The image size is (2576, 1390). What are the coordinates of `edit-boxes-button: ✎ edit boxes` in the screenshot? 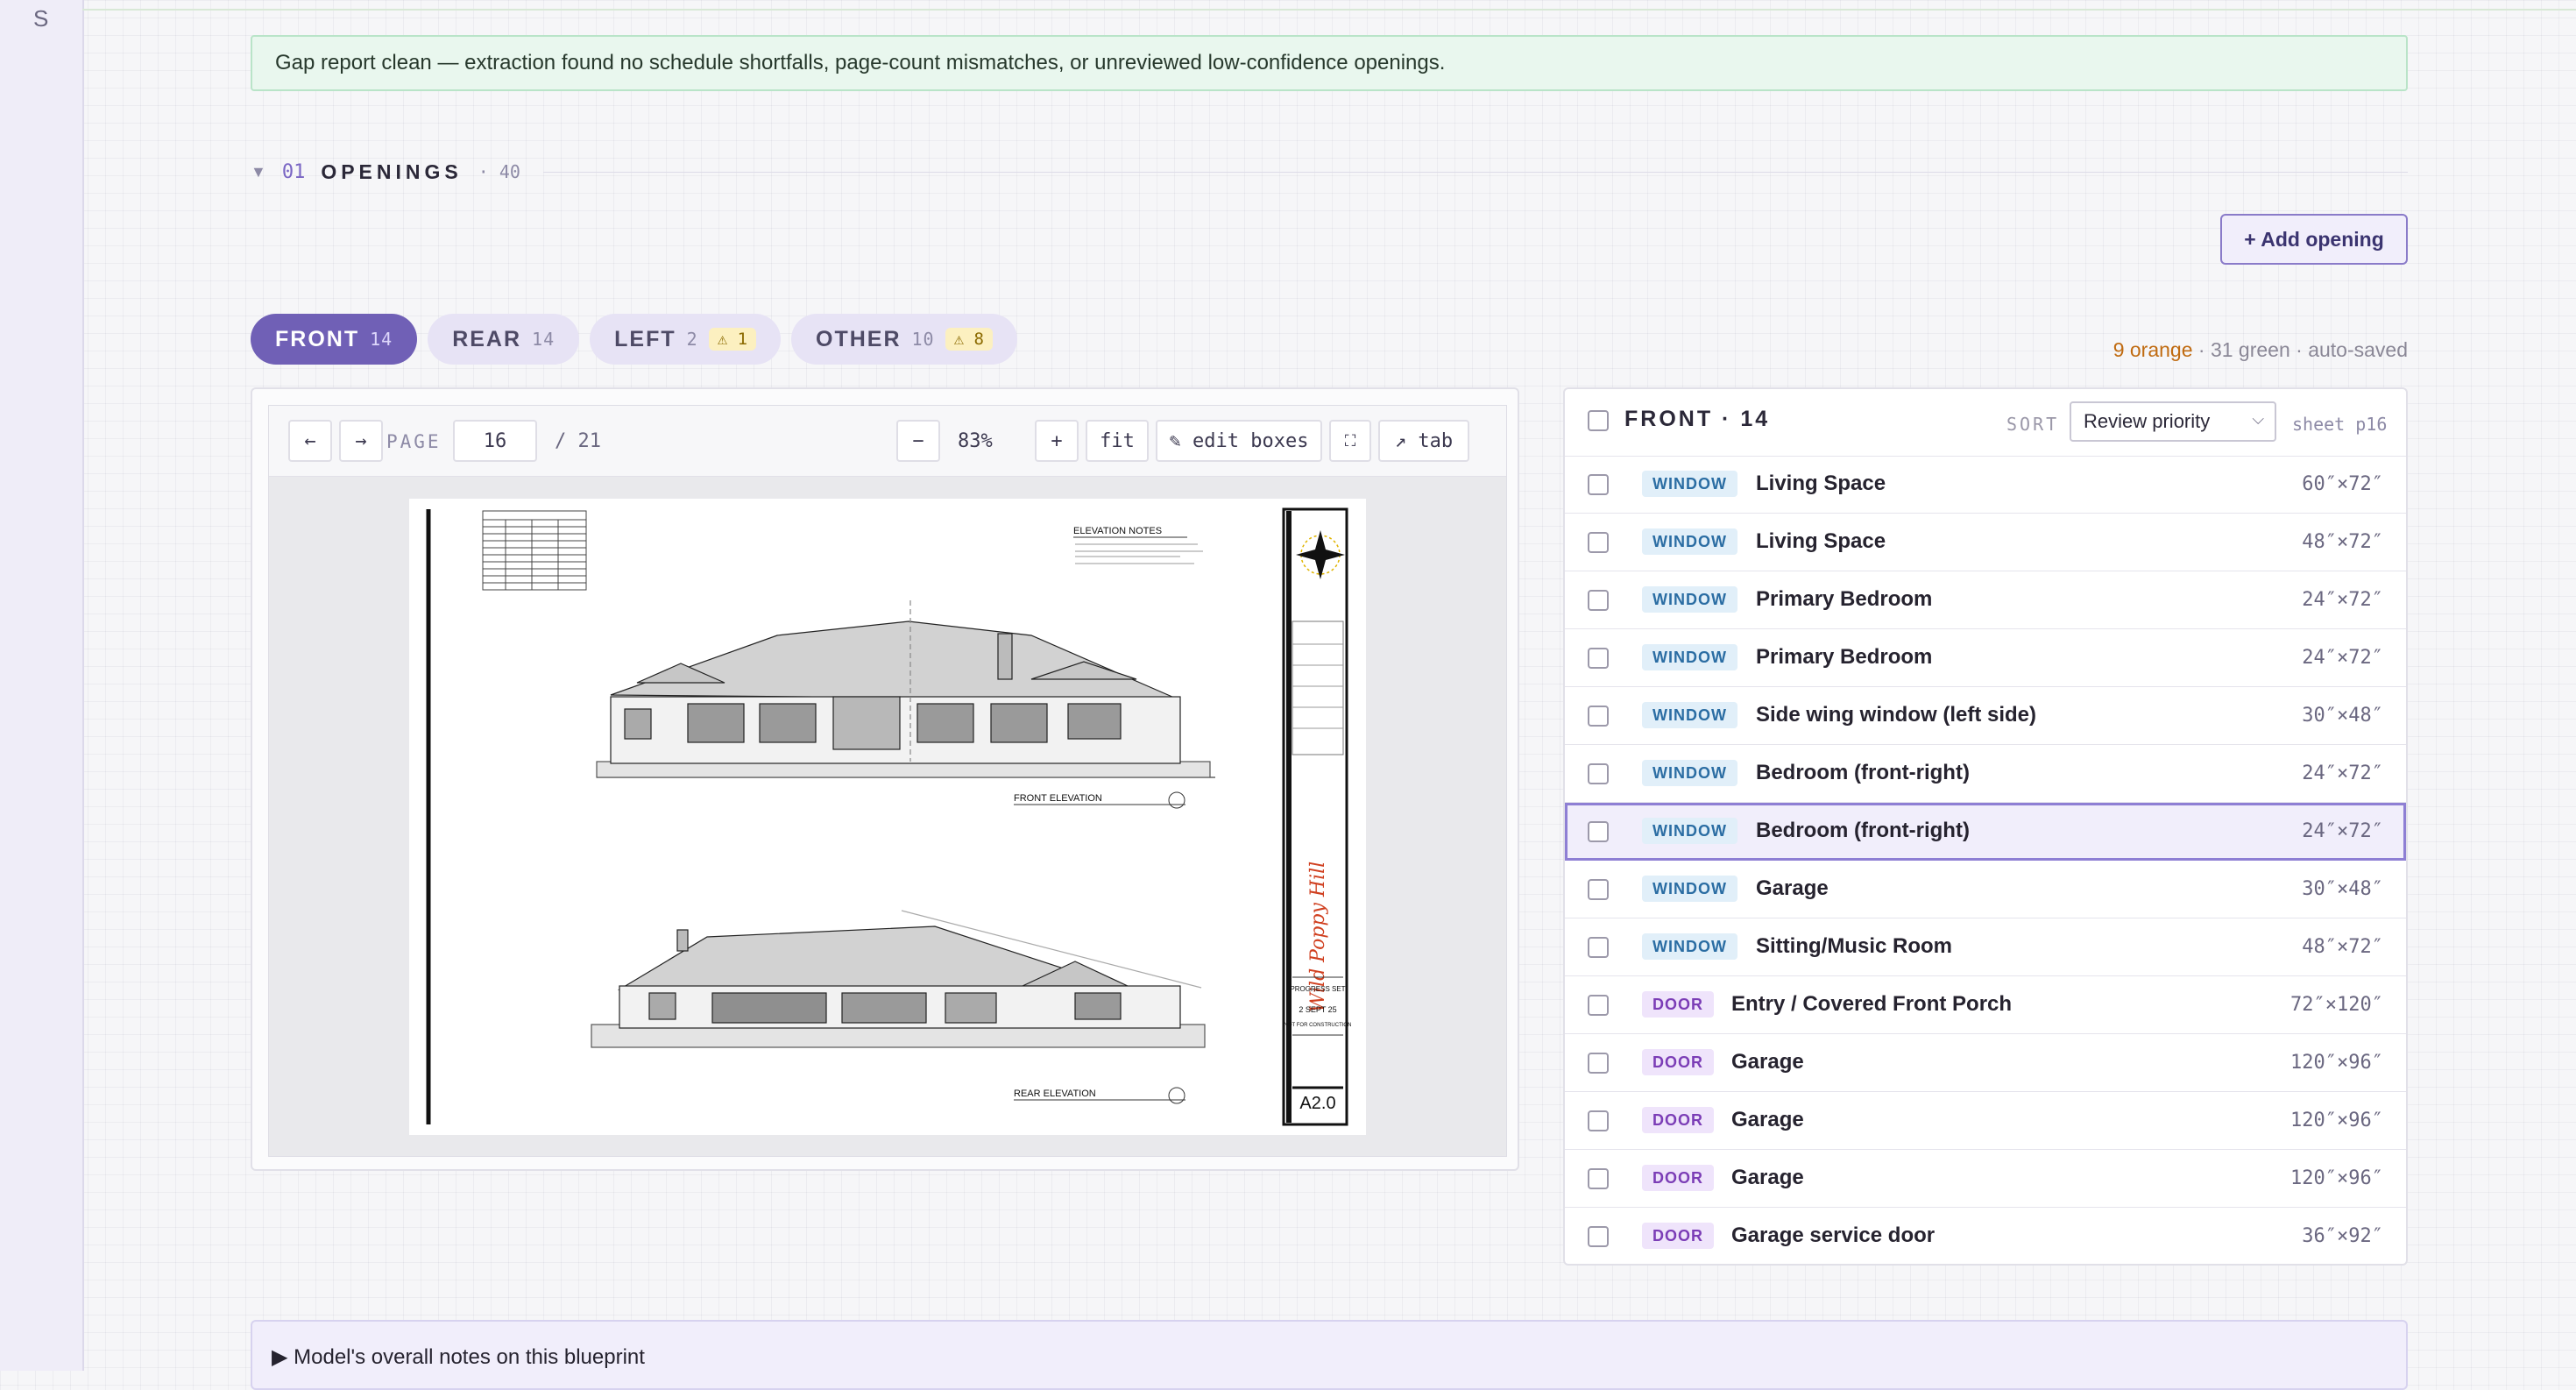 It's located at (1239, 441).